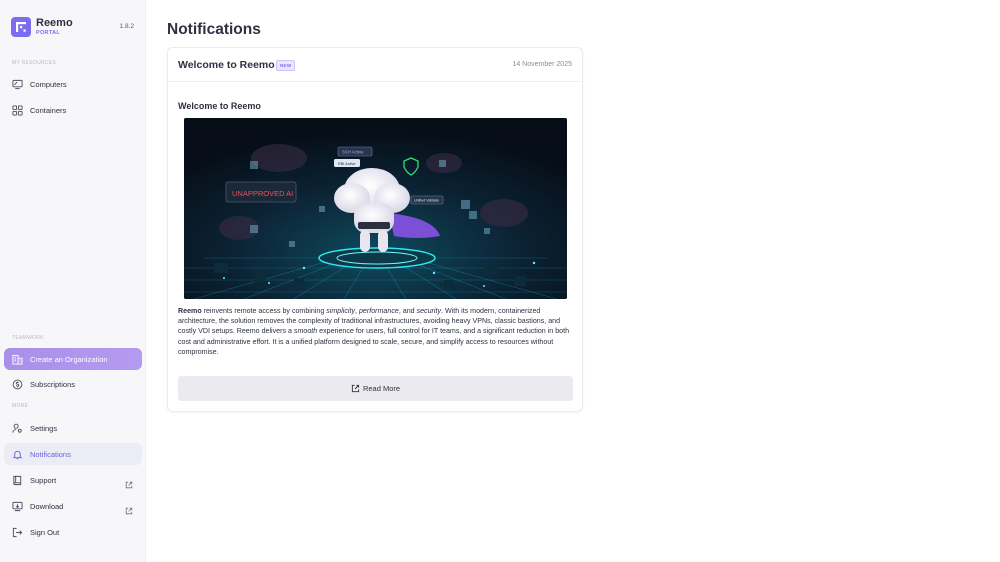  What do you see at coordinates (375, 65) in the screenshot?
I see `notification-header: Welcome to Reemo NEW 14 November 2025` at bounding box center [375, 65].